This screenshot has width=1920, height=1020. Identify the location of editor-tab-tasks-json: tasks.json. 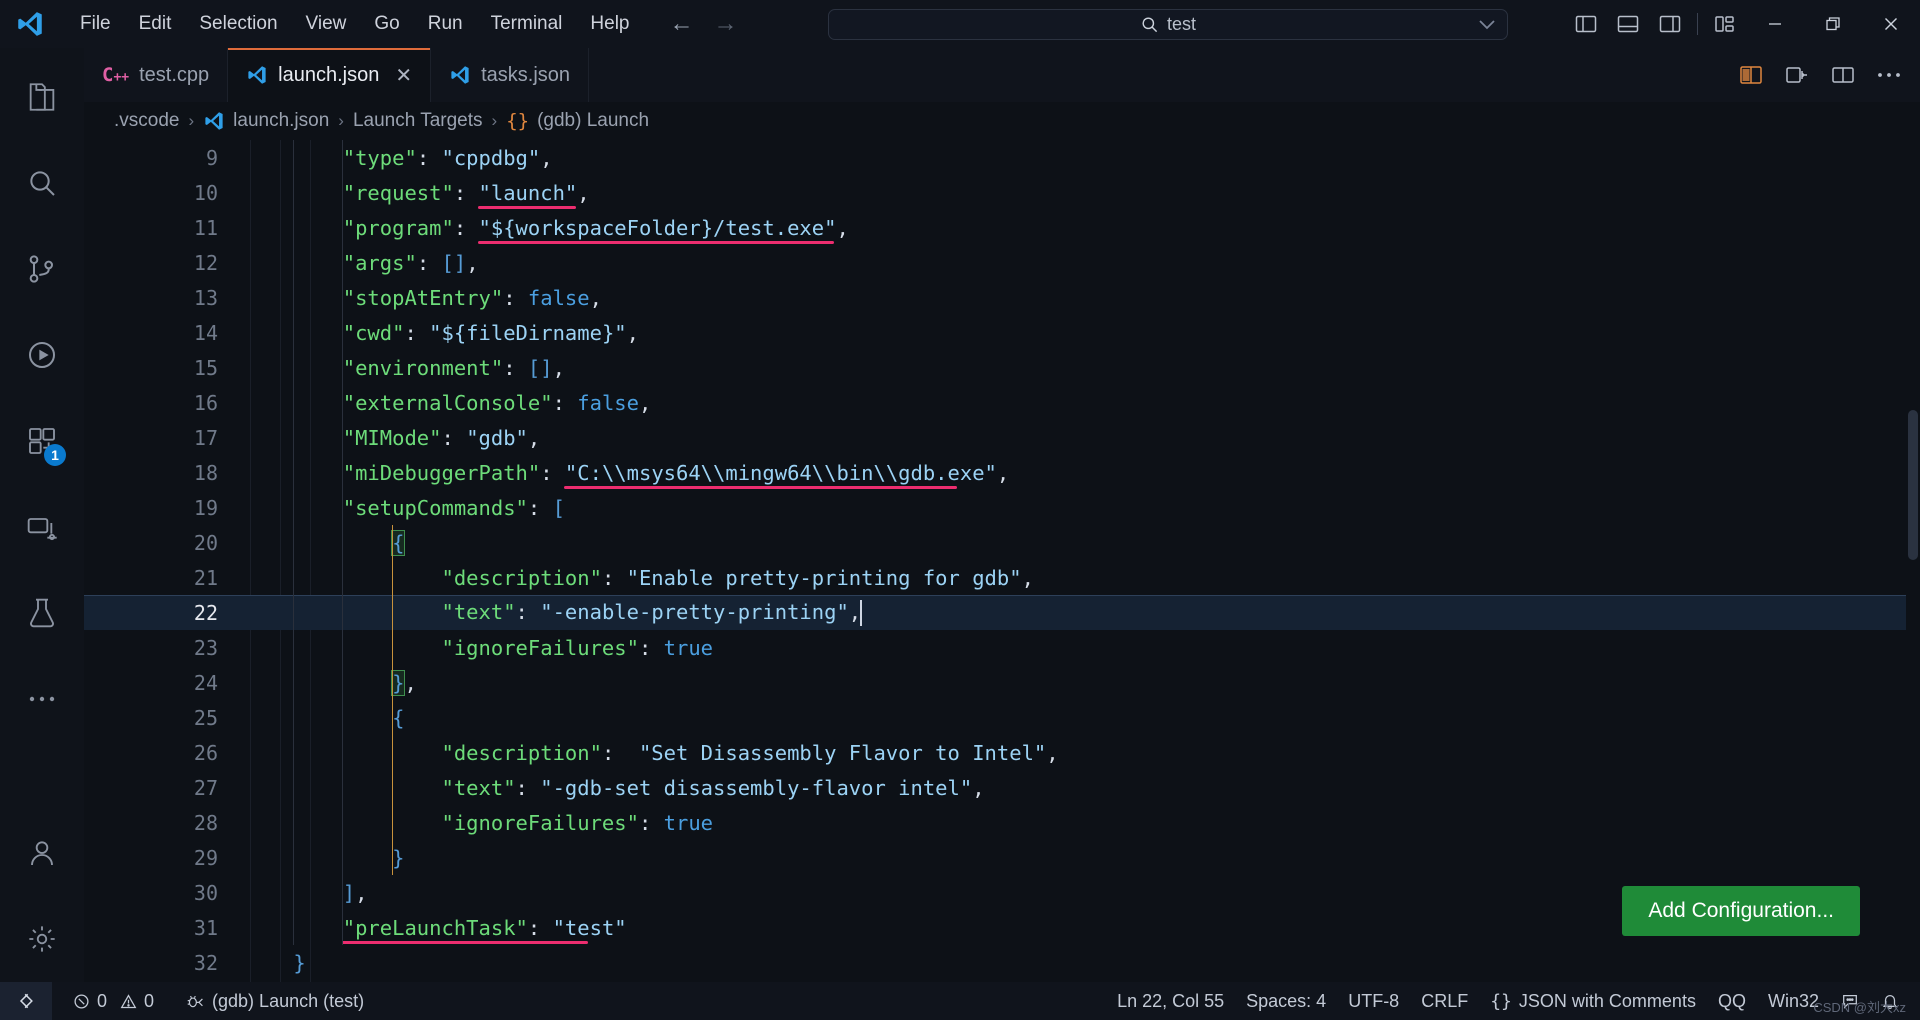
(510, 75).